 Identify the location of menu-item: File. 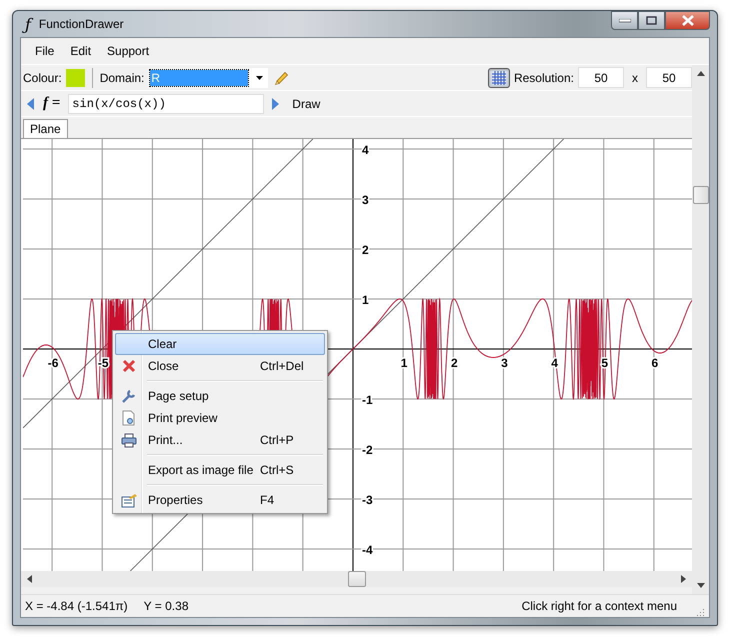
(44, 51).